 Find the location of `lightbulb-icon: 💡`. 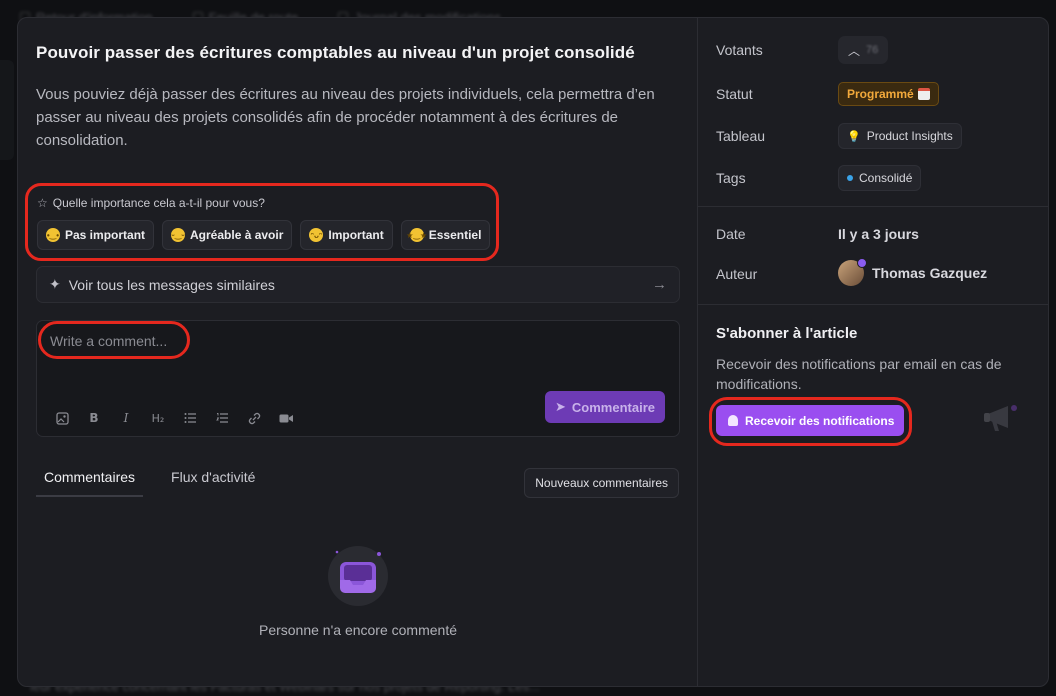

lightbulb-icon: 💡 is located at coordinates (854, 136).